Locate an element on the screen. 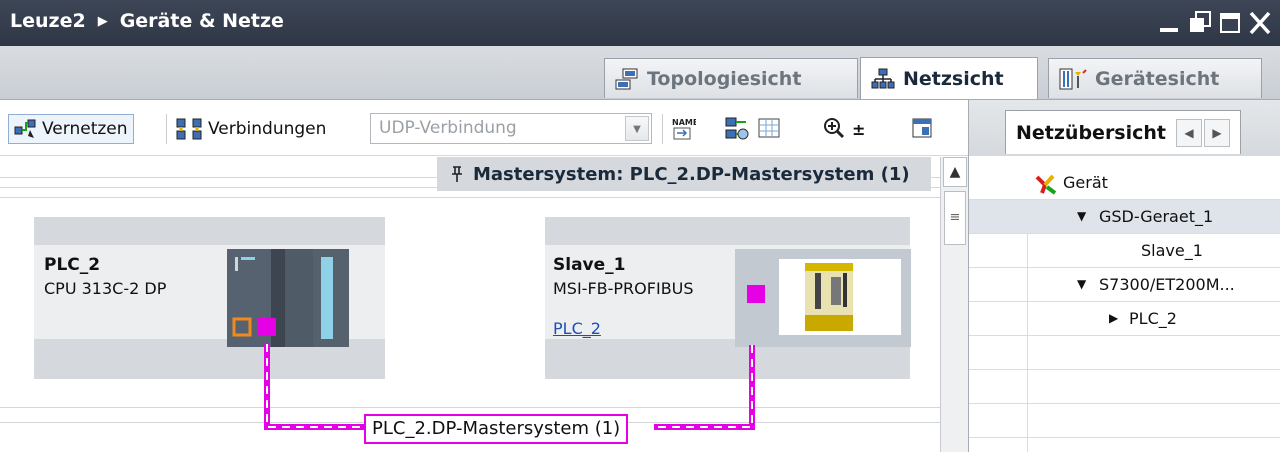 The height and width of the screenshot is (452, 1280). row-label: PLC_2 is located at coordinates (1153, 318).